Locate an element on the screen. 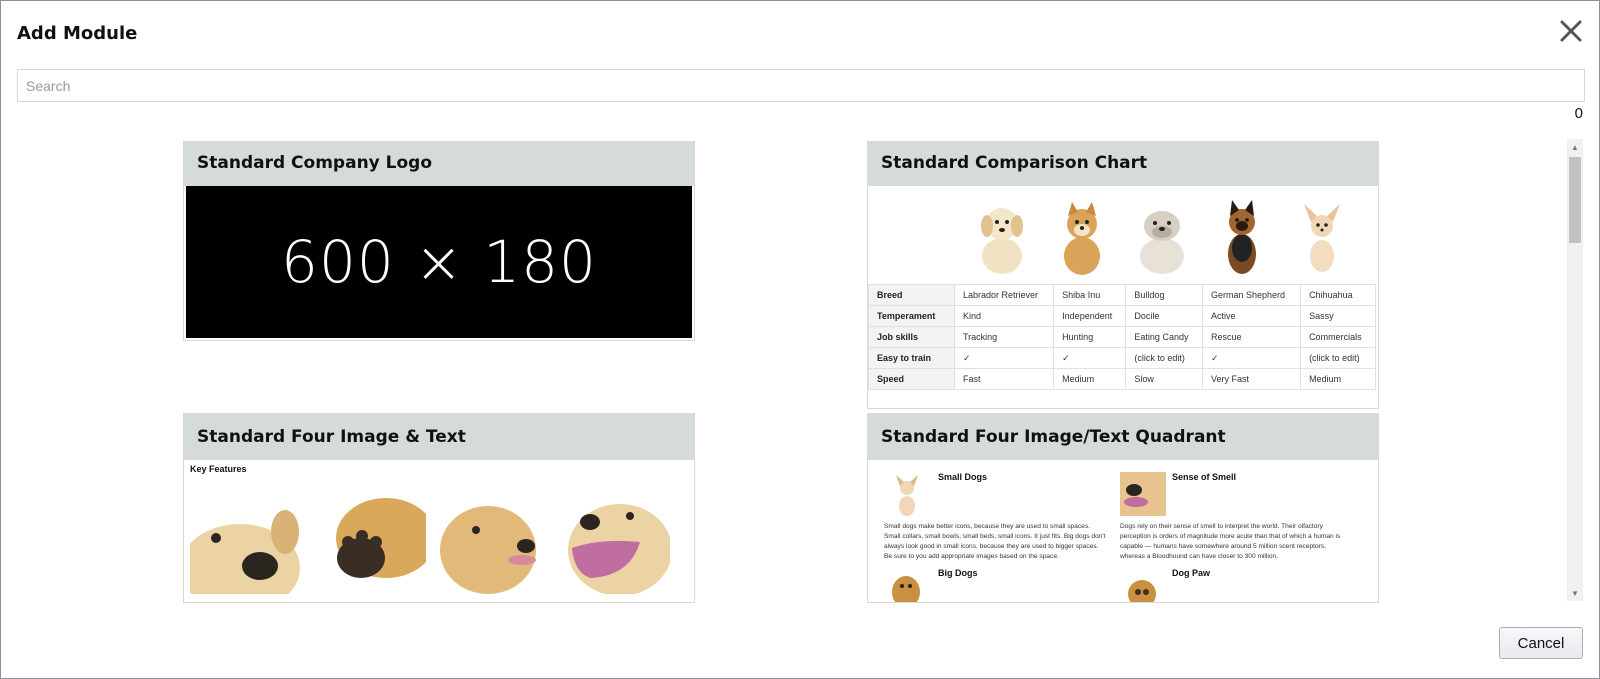 The height and width of the screenshot is (679, 1600). scroll-thumb is located at coordinates (1575, 200).